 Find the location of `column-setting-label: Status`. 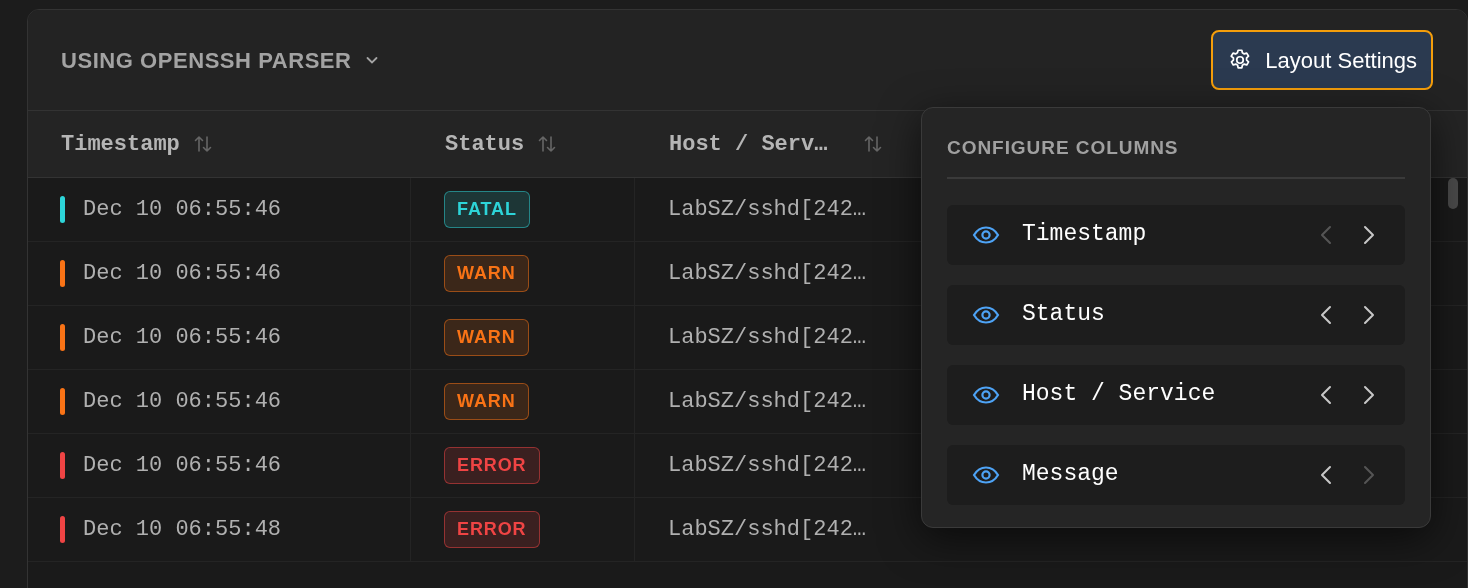

column-setting-label: Status is located at coordinates (1064, 315).